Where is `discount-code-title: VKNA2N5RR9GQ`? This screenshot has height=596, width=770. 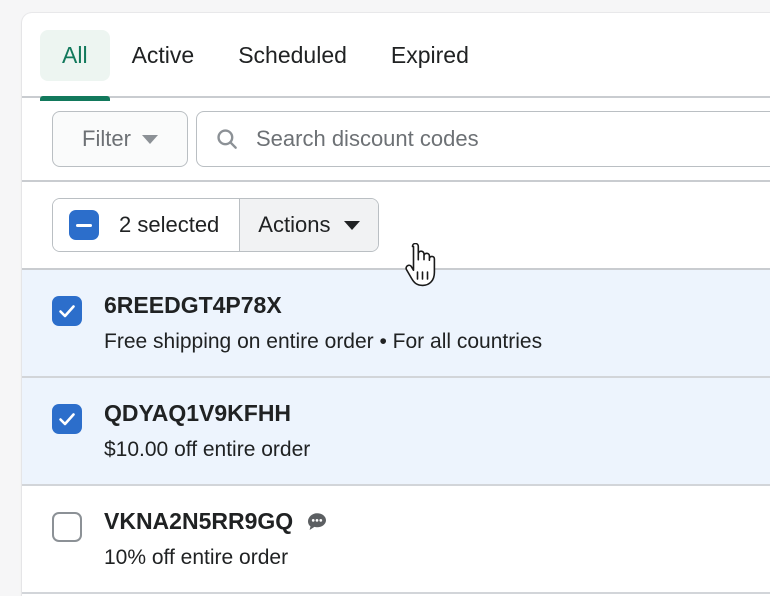 discount-code-title: VKNA2N5RR9GQ is located at coordinates (216, 521).